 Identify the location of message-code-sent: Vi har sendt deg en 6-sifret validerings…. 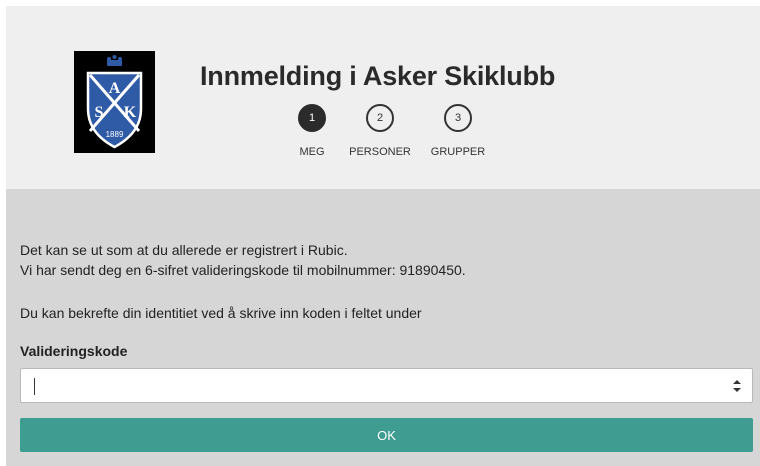
(243, 270).